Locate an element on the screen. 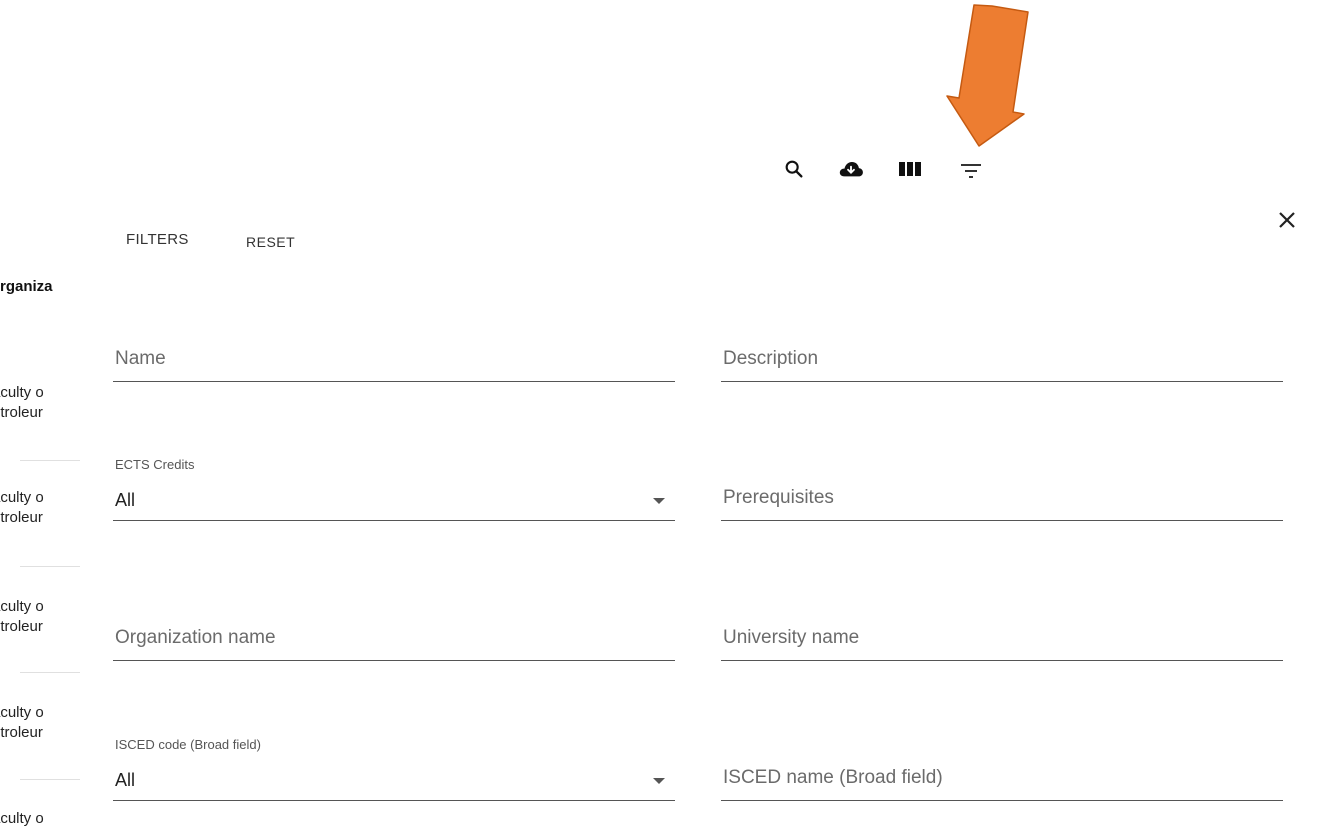 The width and height of the screenshot is (1329, 832). table-column-header: rganiza is located at coordinates (26, 286).